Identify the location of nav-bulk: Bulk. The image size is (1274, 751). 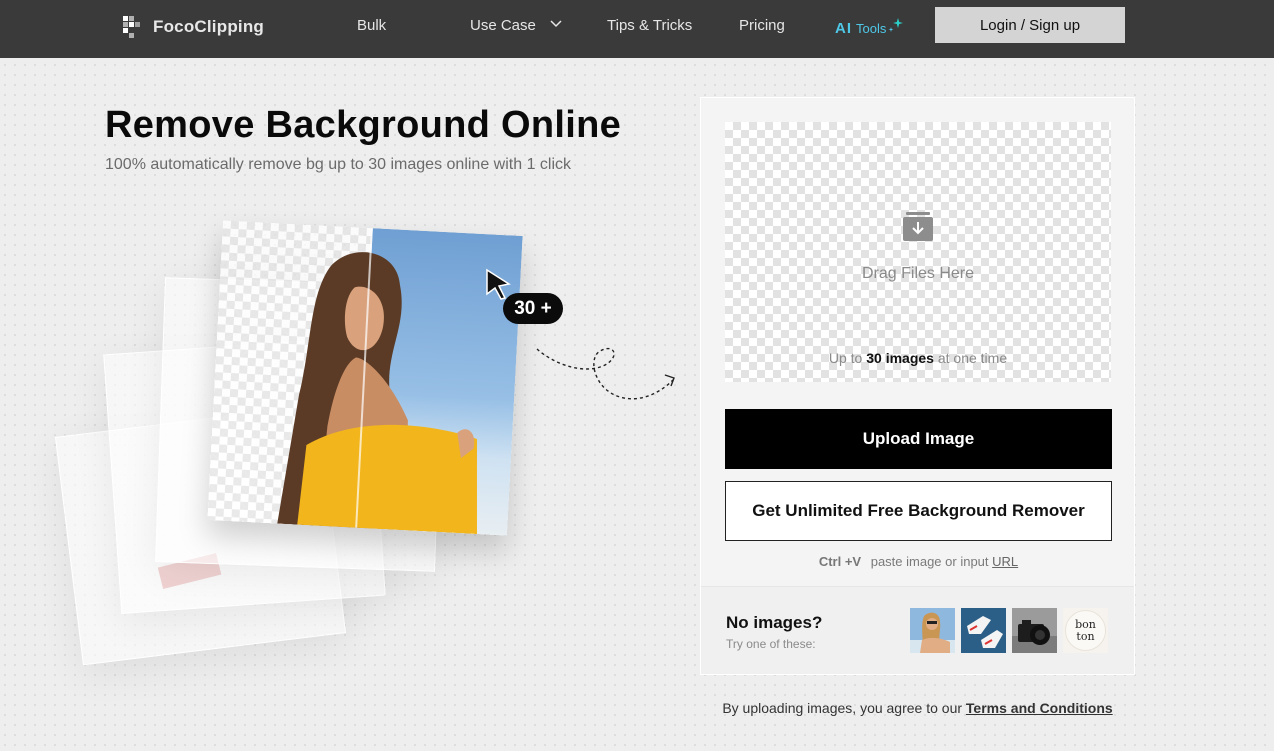
(371, 26).